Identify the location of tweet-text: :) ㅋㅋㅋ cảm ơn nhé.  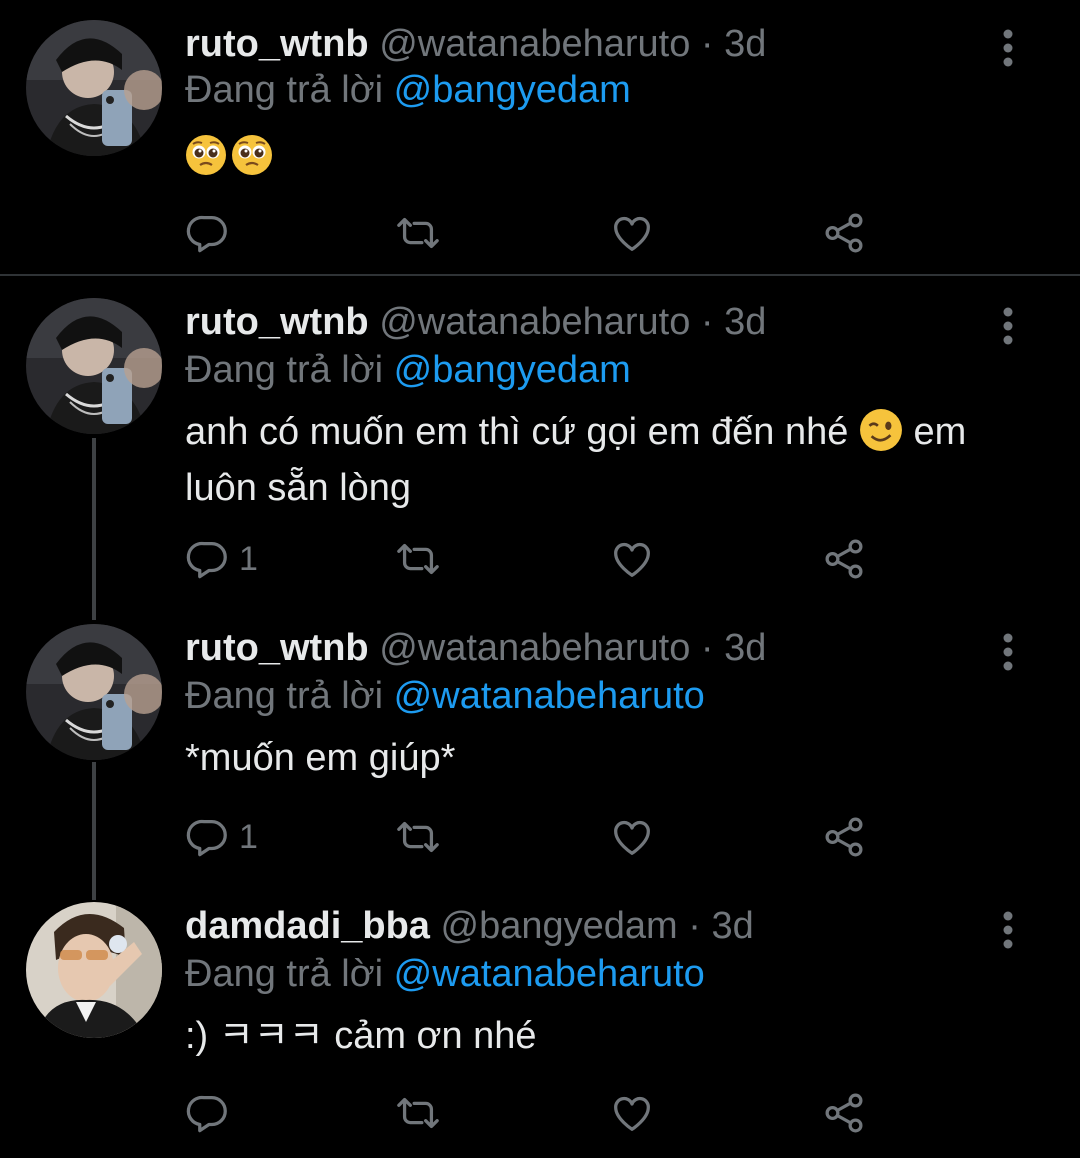
(361, 1036).